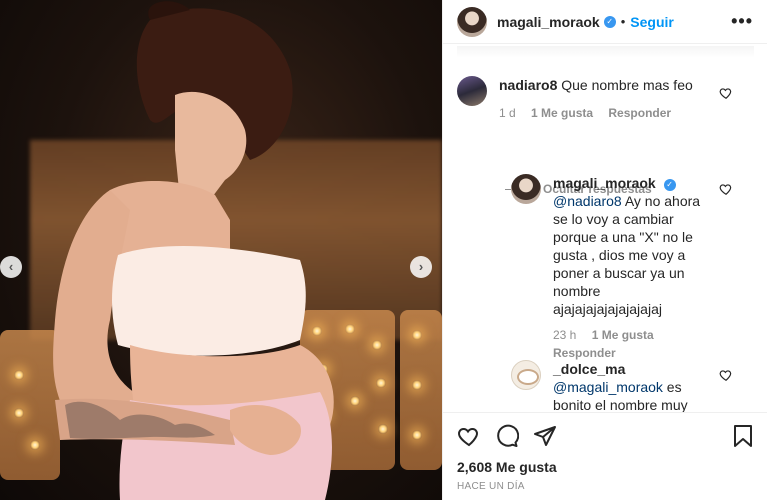 The width and height of the screenshot is (767, 500). What do you see at coordinates (627, 85) in the screenshot?
I see `comment-text: Que nombre mas feo` at bounding box center [627, 85].